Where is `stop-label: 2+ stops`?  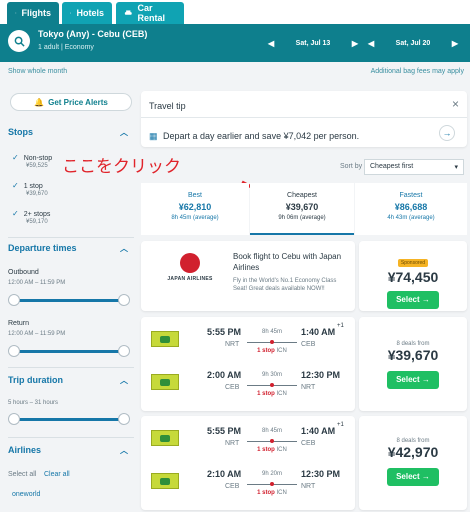 stop-label: 2+ stops is located at coordinates (37, 214).